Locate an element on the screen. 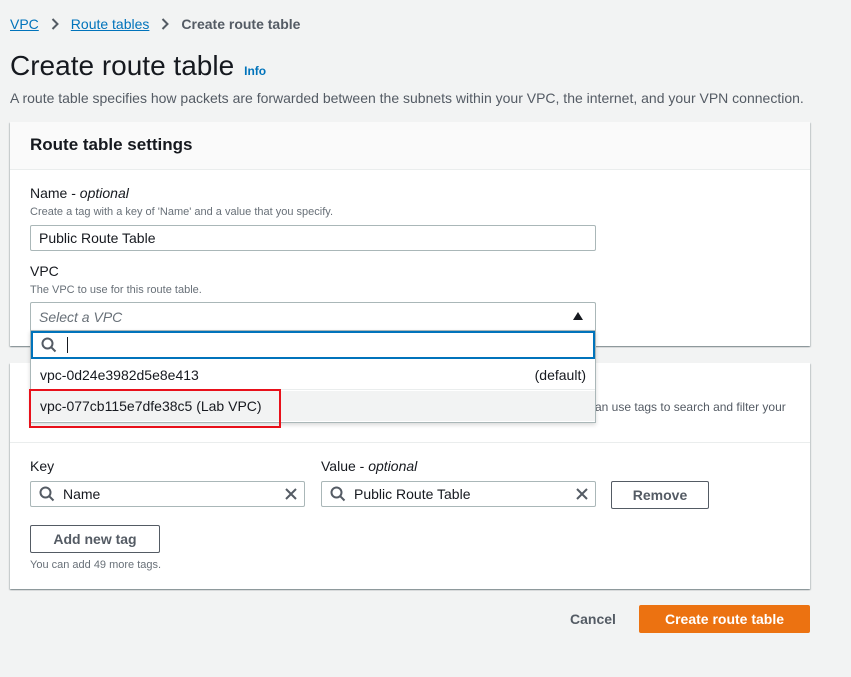 This screenshot has width=851, height=677. page-title: Create route table Info is located at coordinates (138, 66).